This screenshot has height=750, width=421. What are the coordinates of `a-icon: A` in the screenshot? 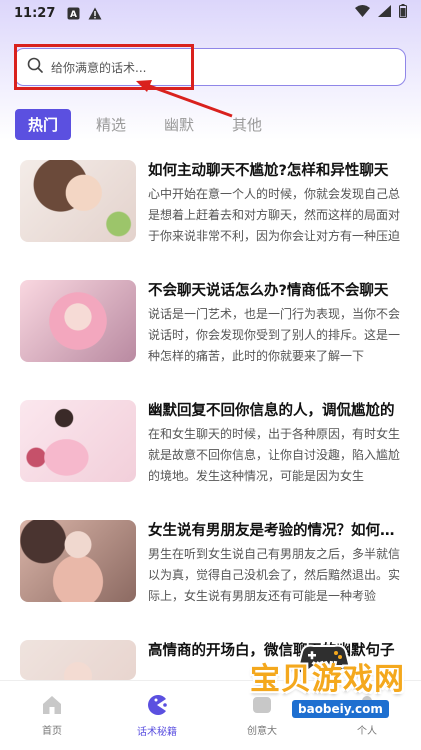 It's located at (73, 13).